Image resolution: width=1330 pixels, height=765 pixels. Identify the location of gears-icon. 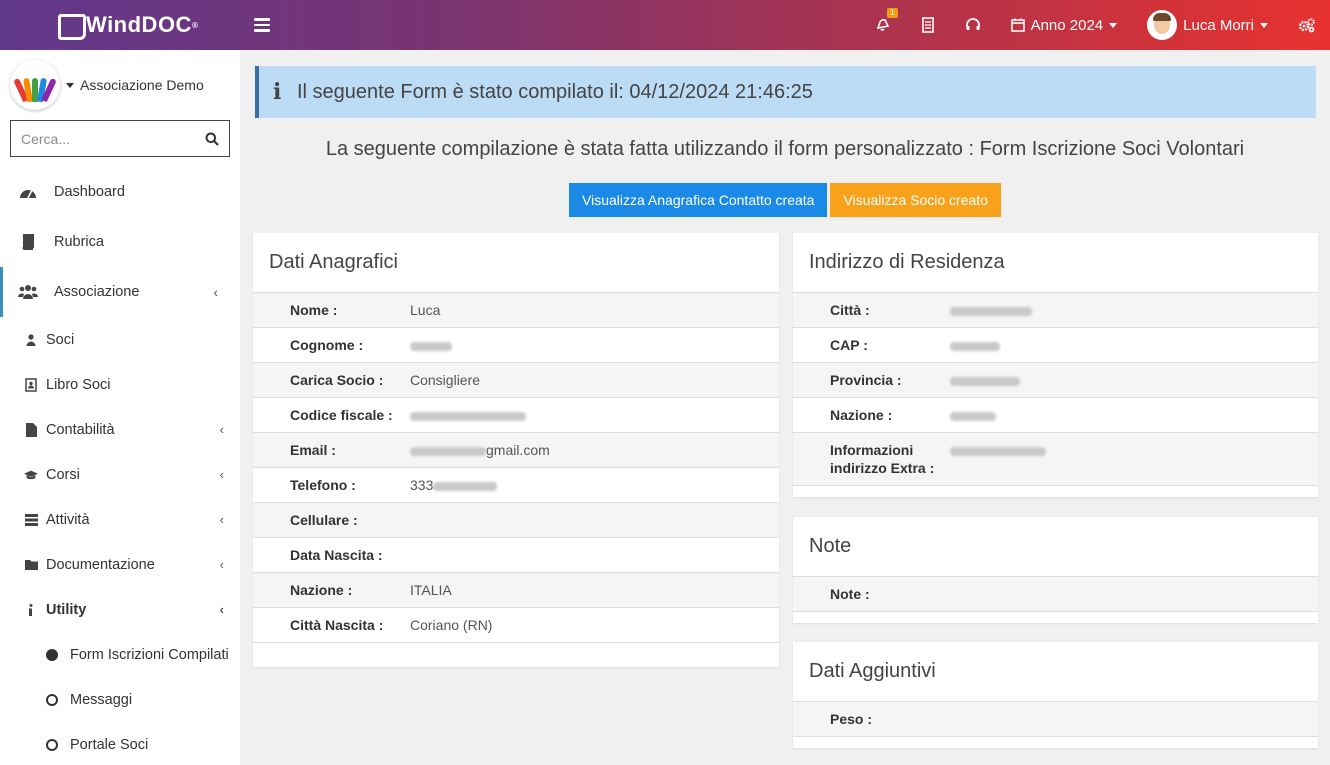
(1306, 25).